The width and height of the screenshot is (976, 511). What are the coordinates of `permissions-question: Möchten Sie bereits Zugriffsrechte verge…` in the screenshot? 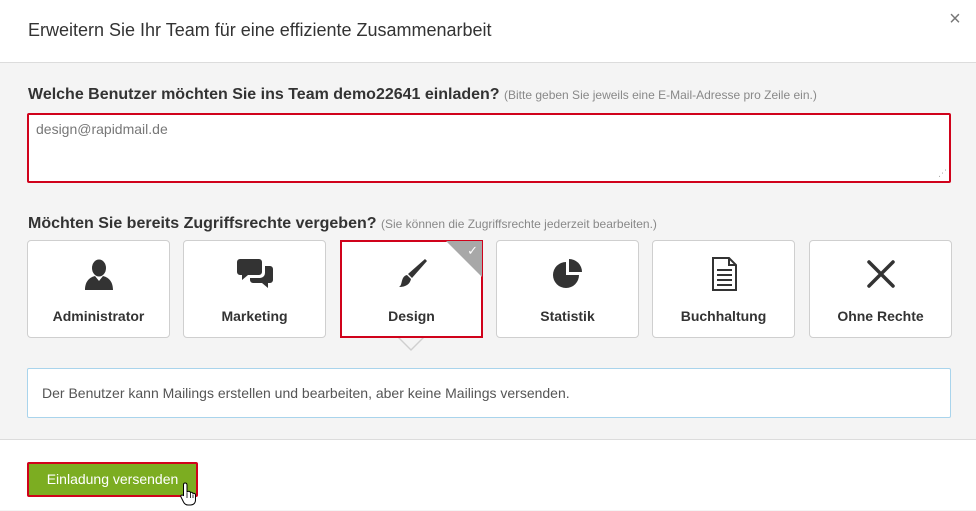 It's located at (342, 224).